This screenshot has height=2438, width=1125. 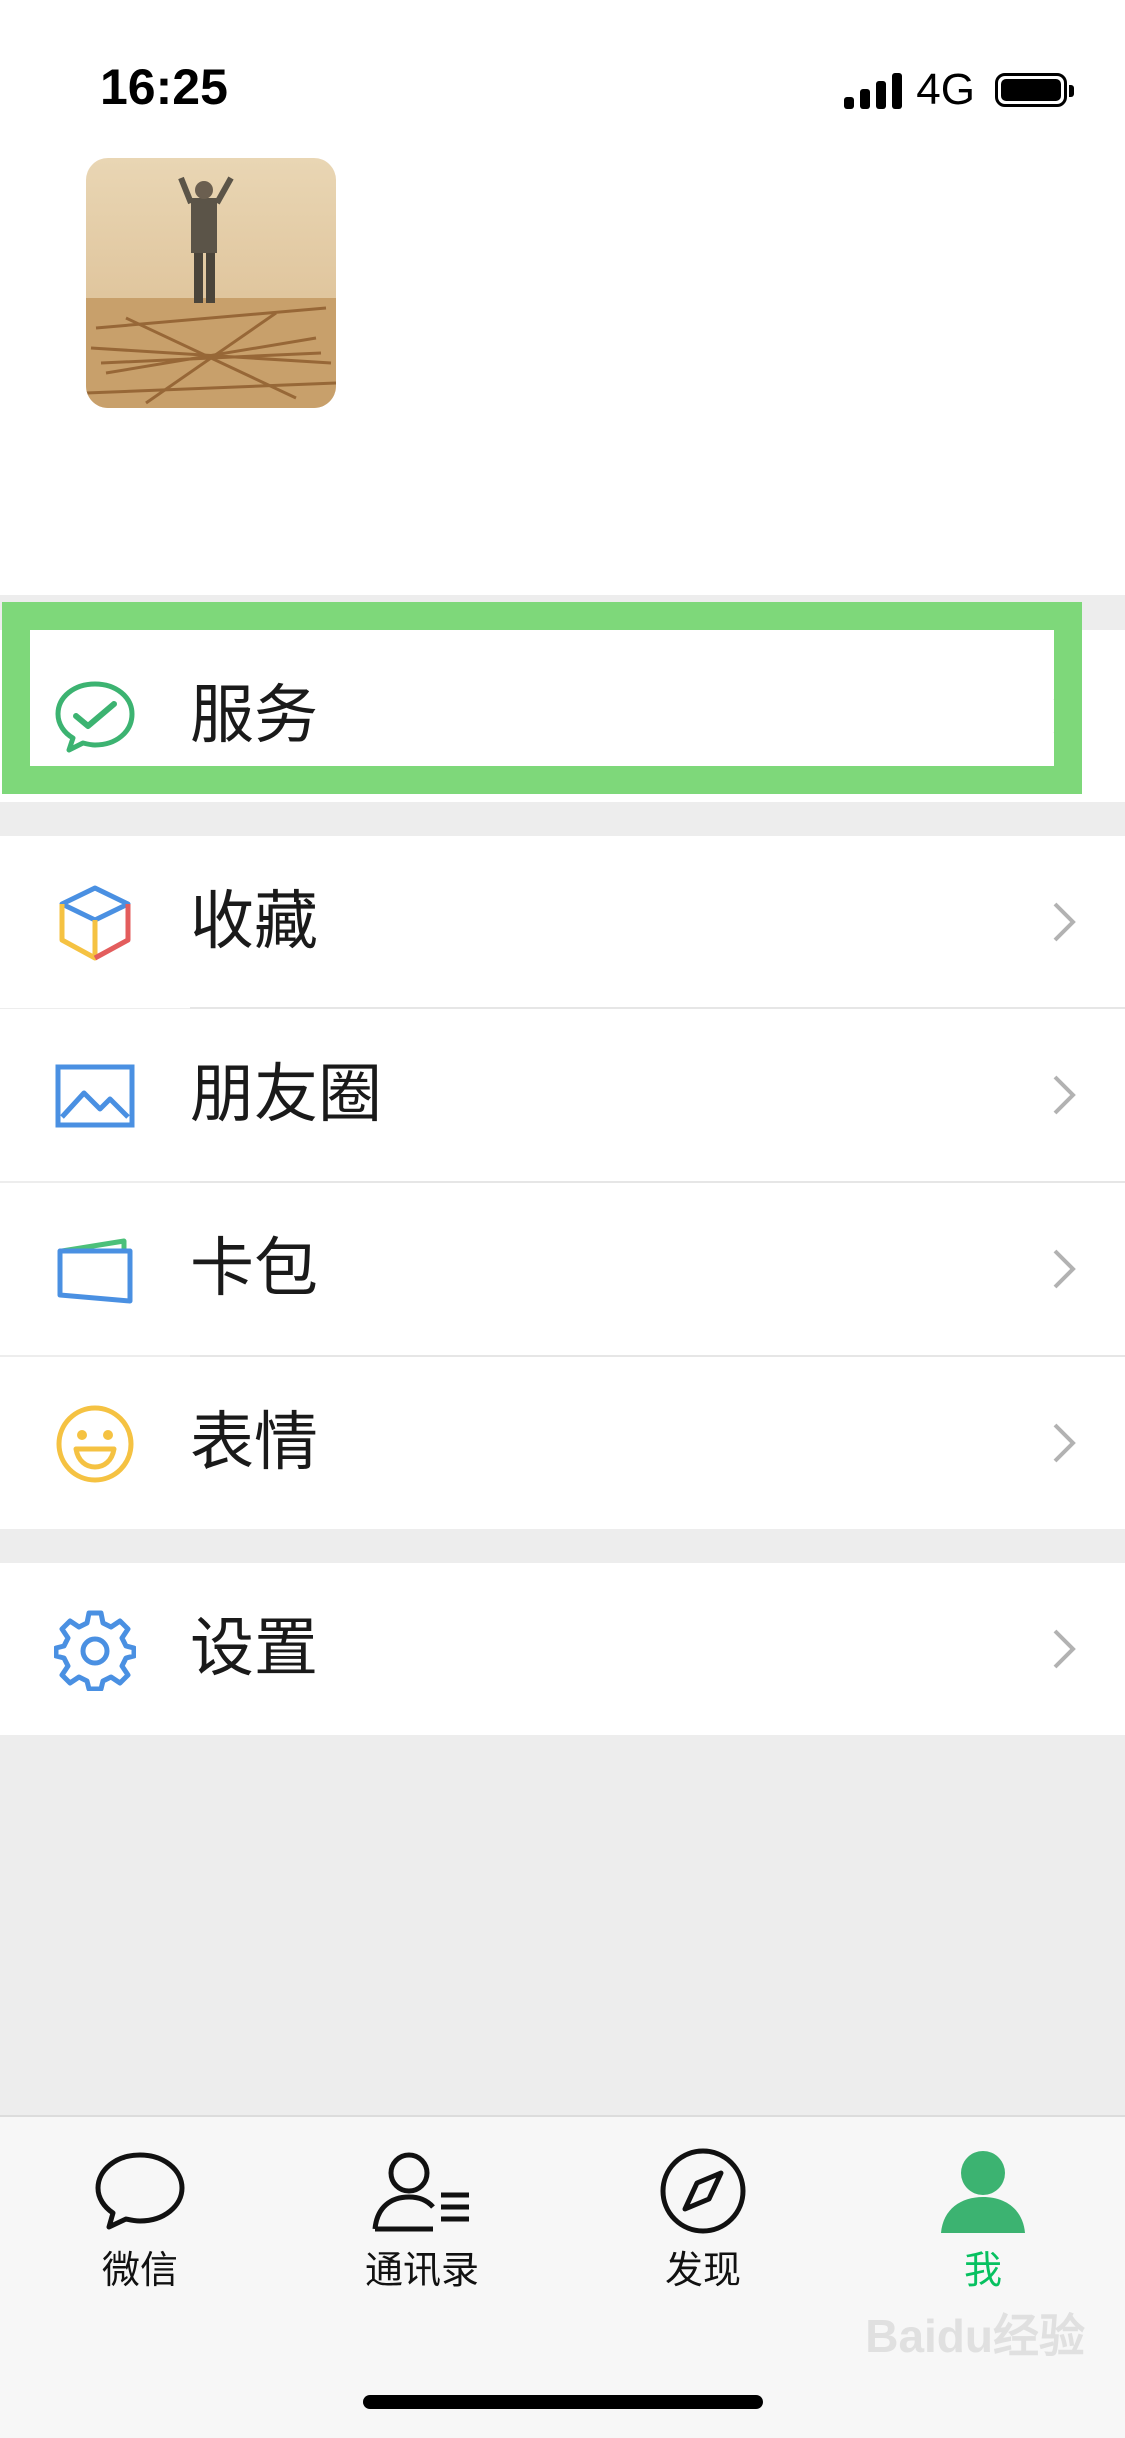 I want to click on home-indicator, so click(x=563, y=2402).